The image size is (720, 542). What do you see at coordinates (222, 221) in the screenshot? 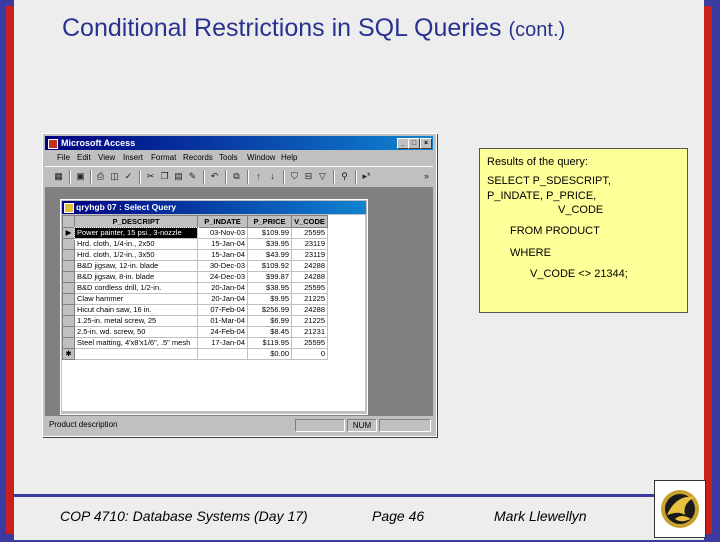
I see `column-header: P_INDATE` at bounding box center [222, 221].